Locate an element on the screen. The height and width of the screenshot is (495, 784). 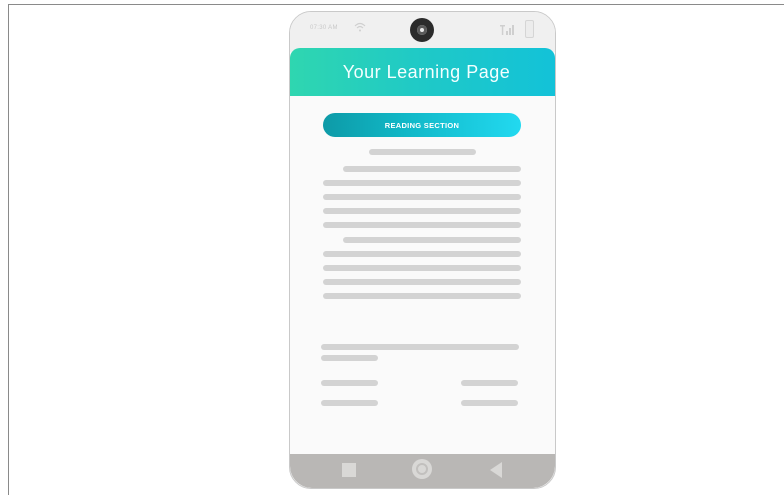
camera-icon is located at coordinates (422, 30).